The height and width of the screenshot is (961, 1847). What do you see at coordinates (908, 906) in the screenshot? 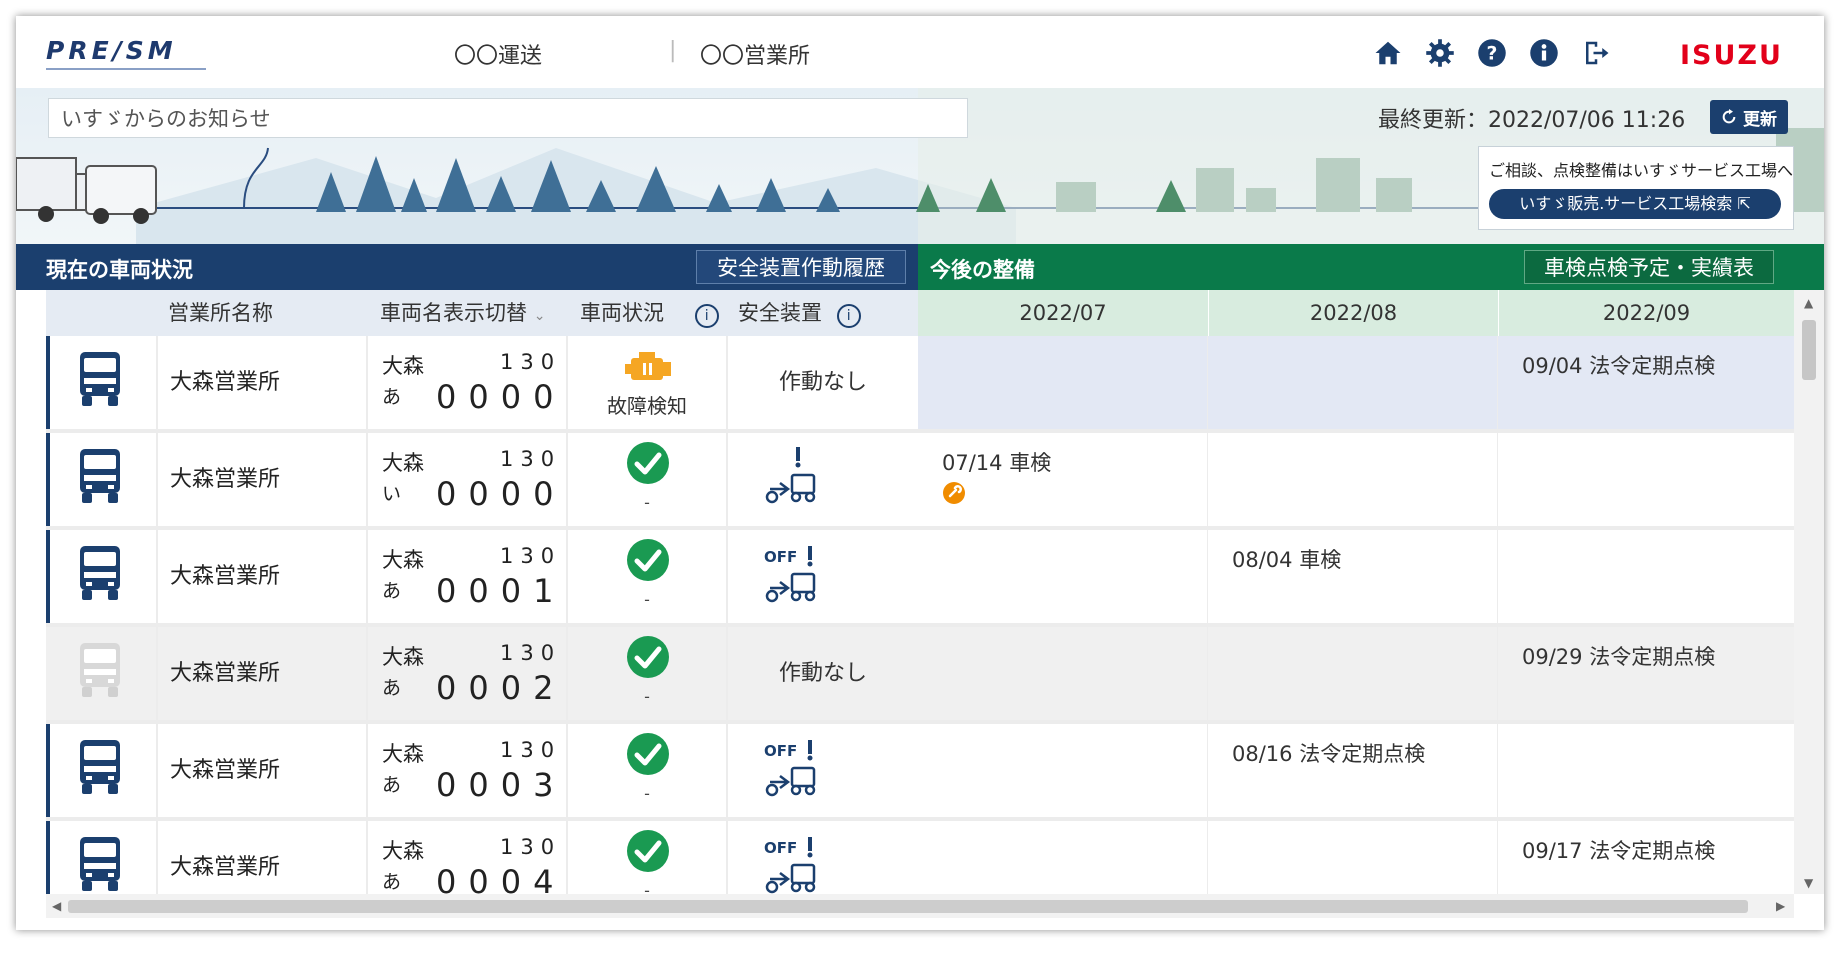
I see `horizontal-scroll-thumb` at bounding box center [908, 906].